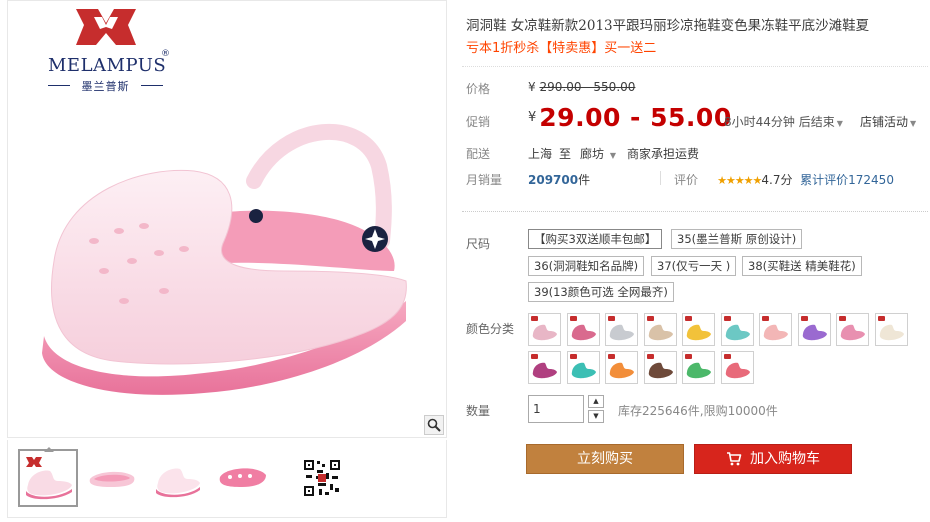  Describe the element at coordinates (596, 416) in the screenshot. I see `quantity-down-button: ▼` at that location.